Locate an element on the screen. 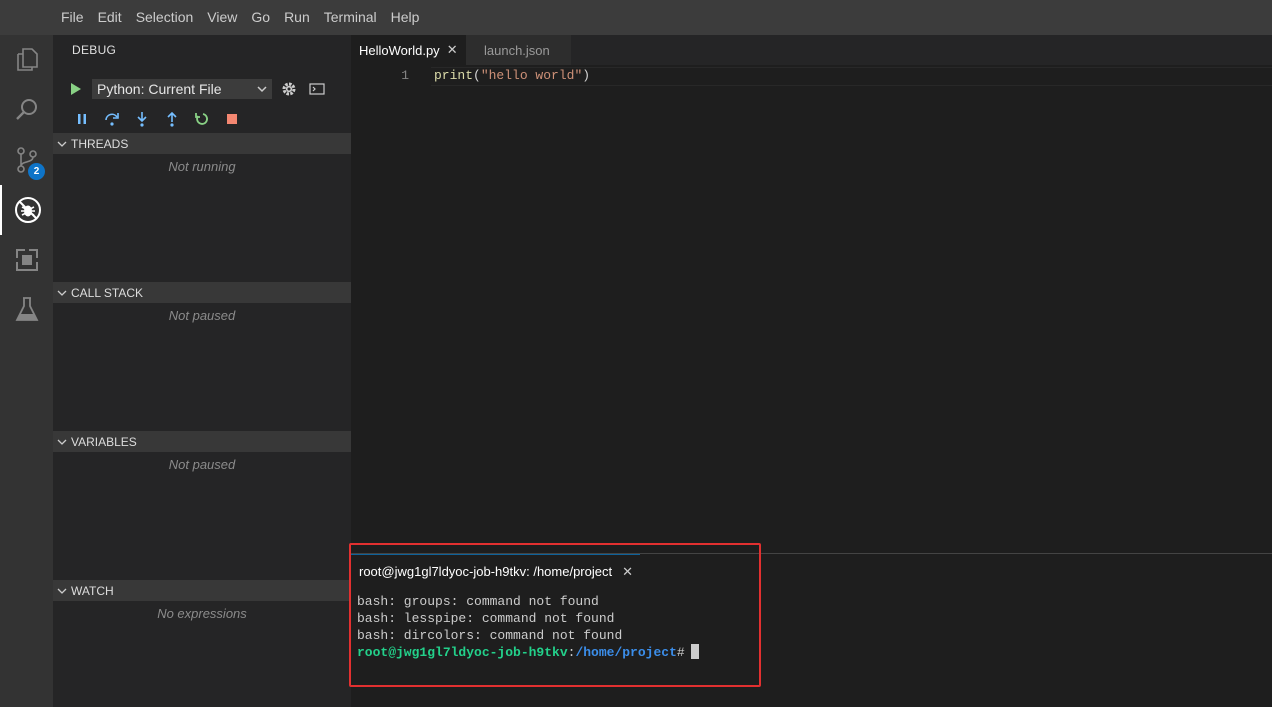 Image resolution: width=1272 pixels, height=707 pixels. open-launch-json-button is located at coordinates (289, 89).